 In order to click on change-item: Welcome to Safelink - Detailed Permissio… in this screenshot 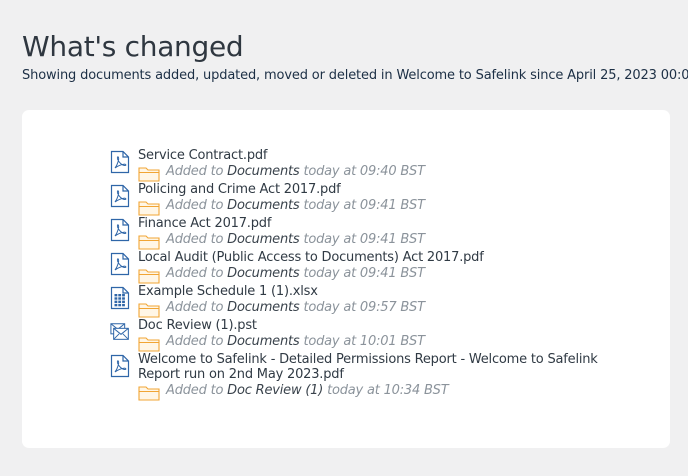, I will do `click(370, 376)`.